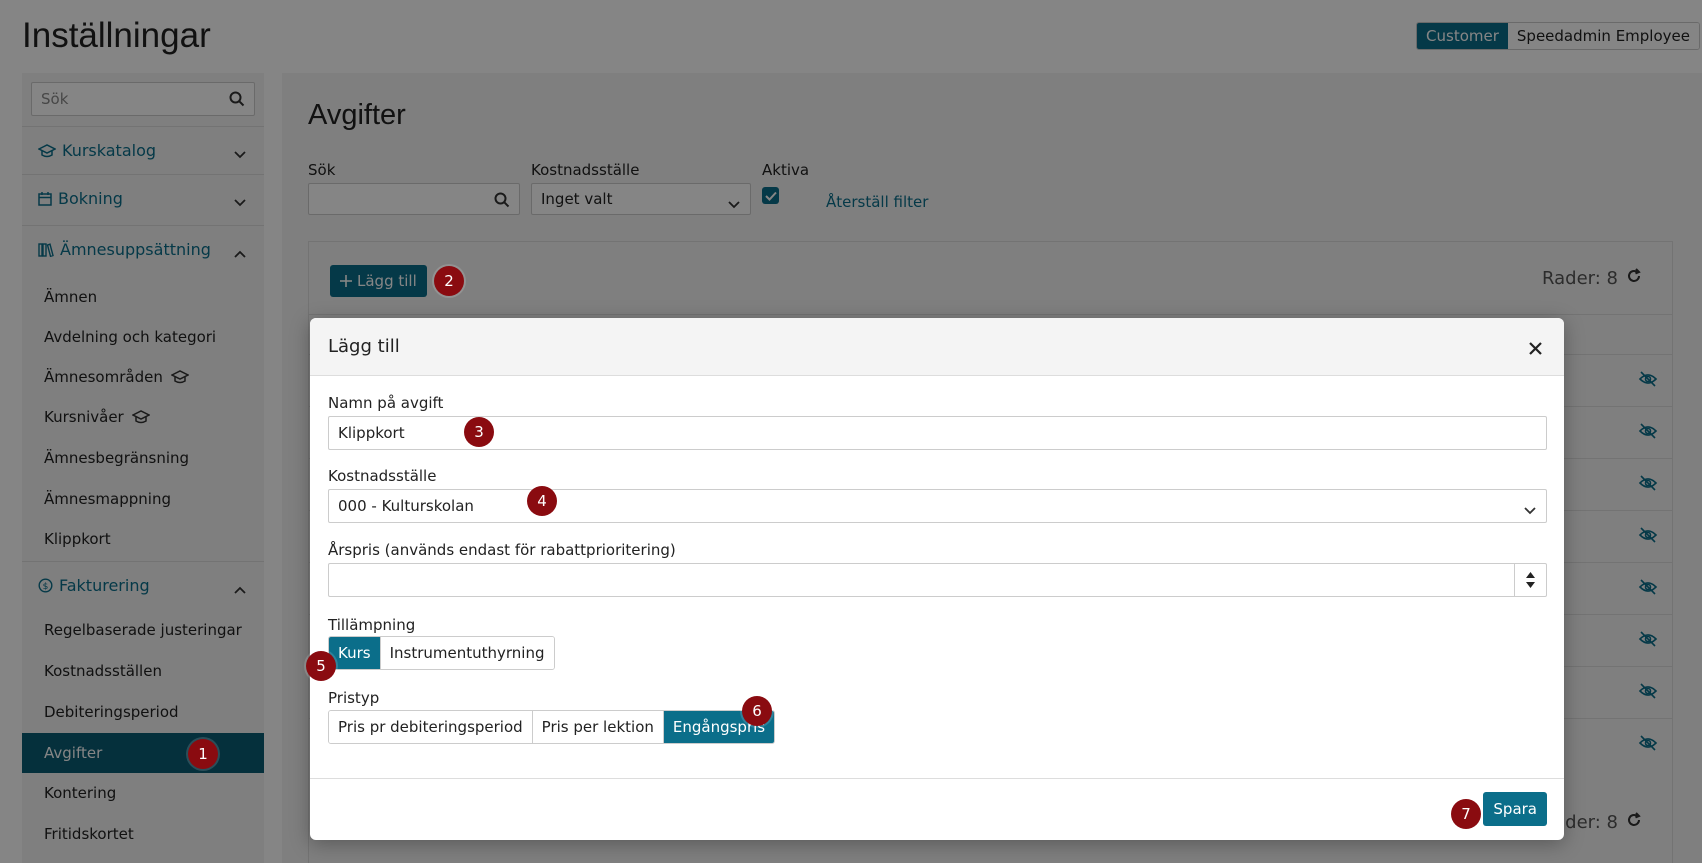 This screenshot has width=1702, height=863. What do you see at coordinates (542, 501) in the screenshot?
I see `step-badge: 4` at bounding box center [542, 501].